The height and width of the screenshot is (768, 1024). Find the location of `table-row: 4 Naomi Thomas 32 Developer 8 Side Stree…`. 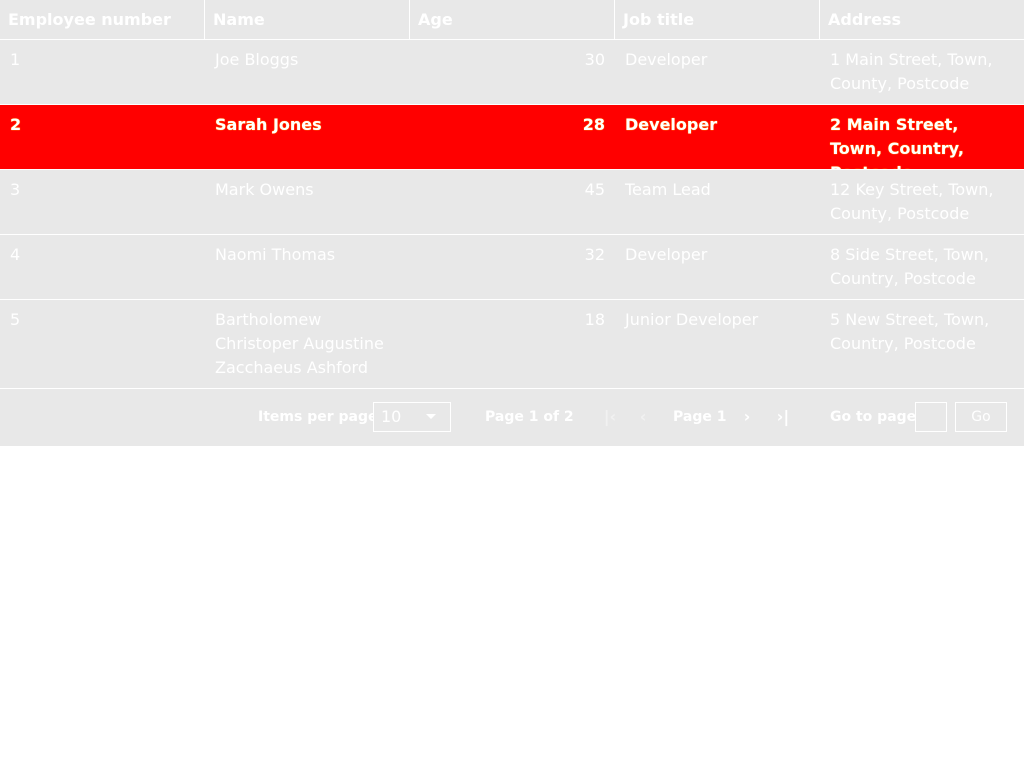

table-row: 4 Naomi Thomas 32 Developer 8 Side Stree… is located at coordinates (512, 267).